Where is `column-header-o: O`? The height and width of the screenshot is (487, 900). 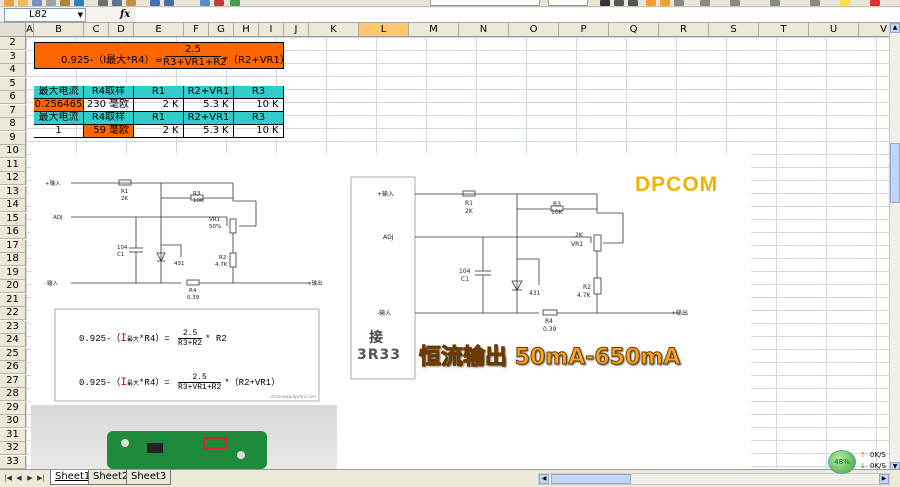
column-header-o: O is located at coordinates (534, 30).